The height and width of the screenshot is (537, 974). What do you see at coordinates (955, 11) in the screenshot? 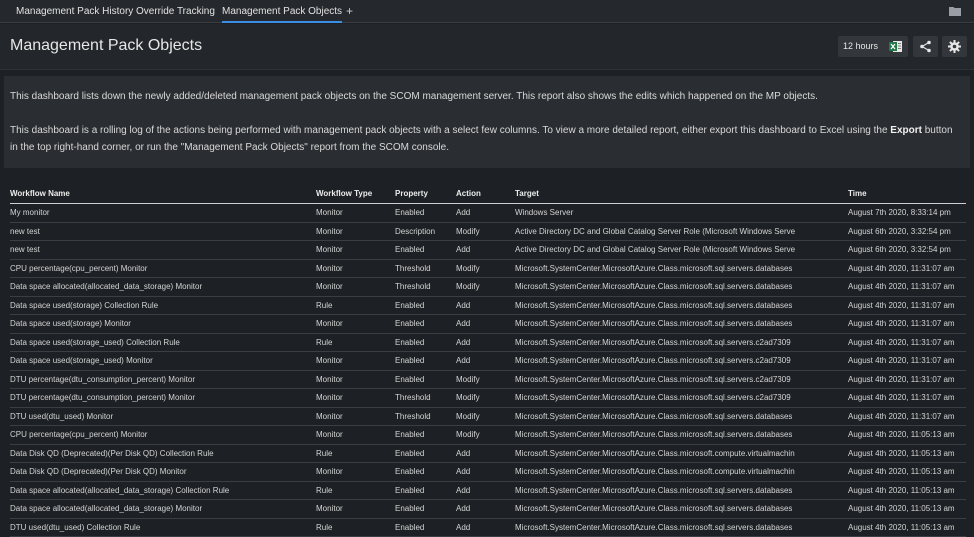
I see `folder-icon` at bounding box center [955, 11].